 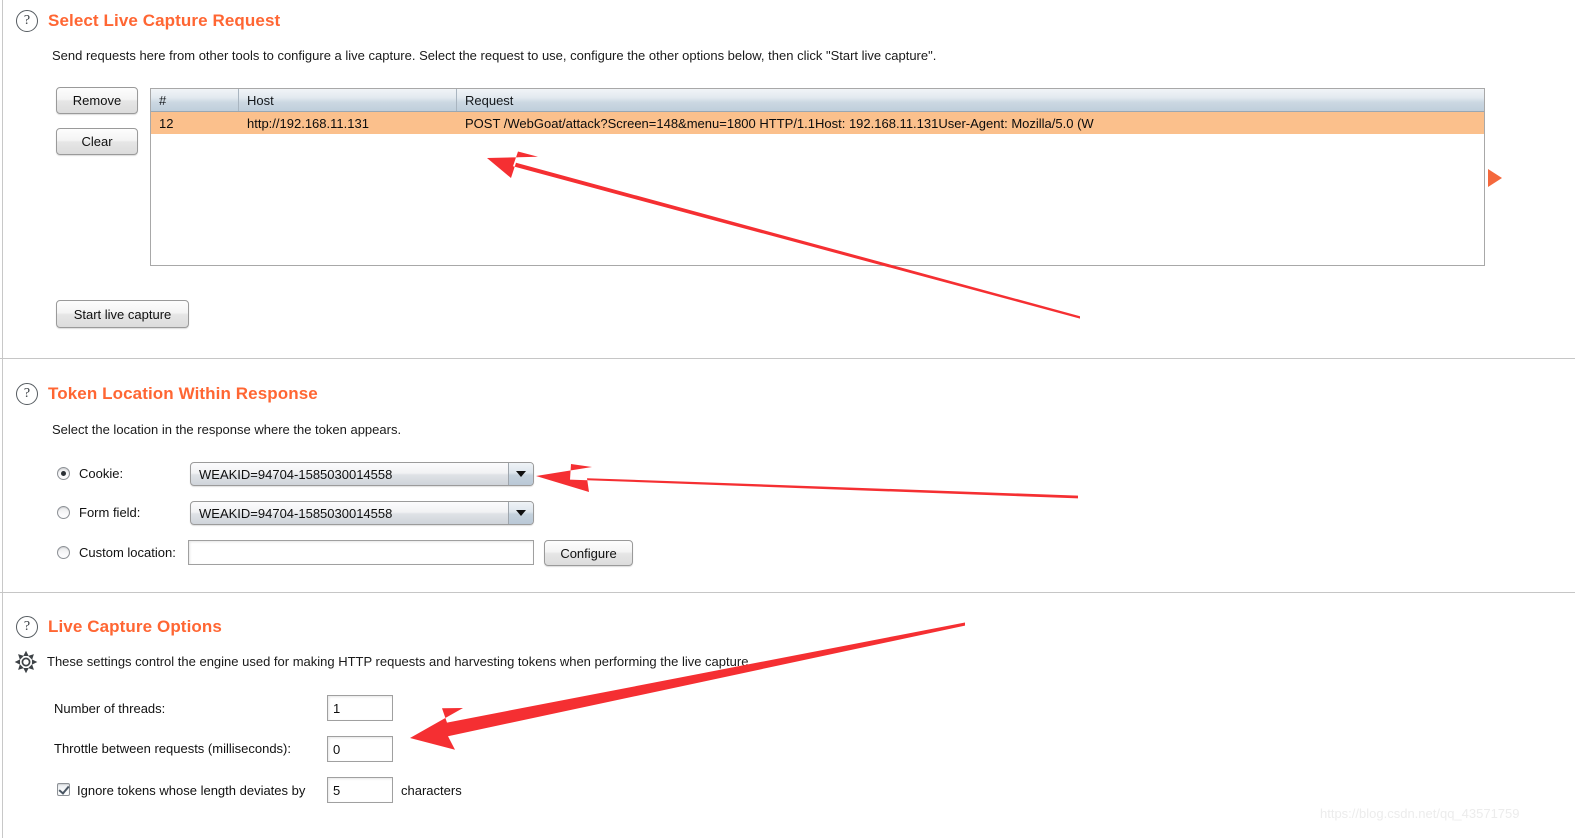 I want to click on gear-icon, so click(x=26, y=662).